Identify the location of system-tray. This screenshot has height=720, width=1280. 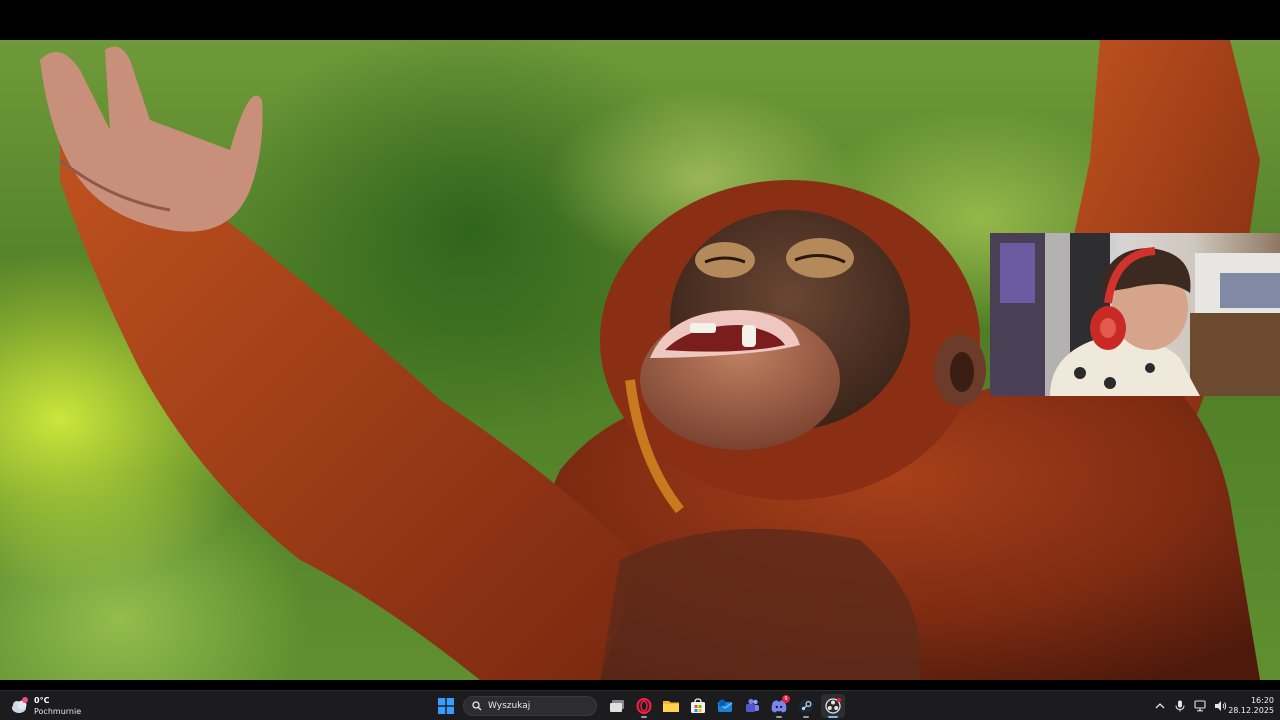
(1190, 706).